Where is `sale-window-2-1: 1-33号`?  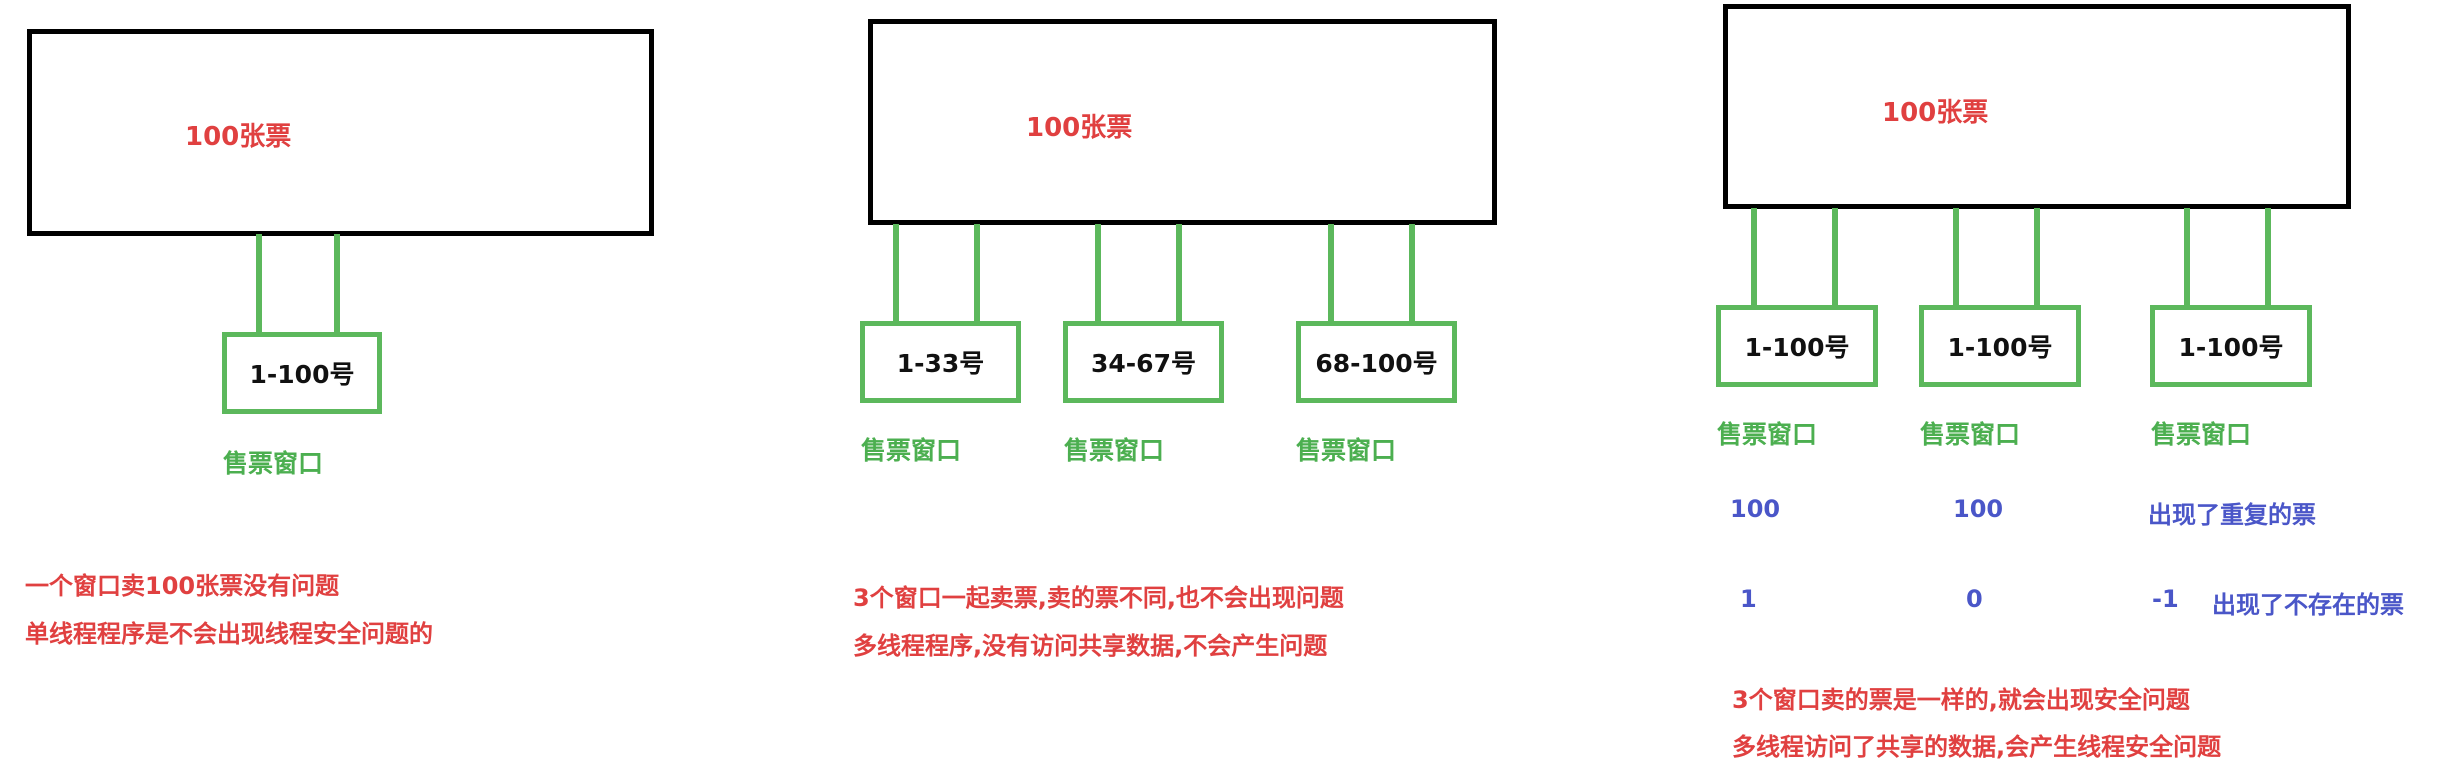
sale-window-2-1: 1-33号 is located at coordinates (940, 362).